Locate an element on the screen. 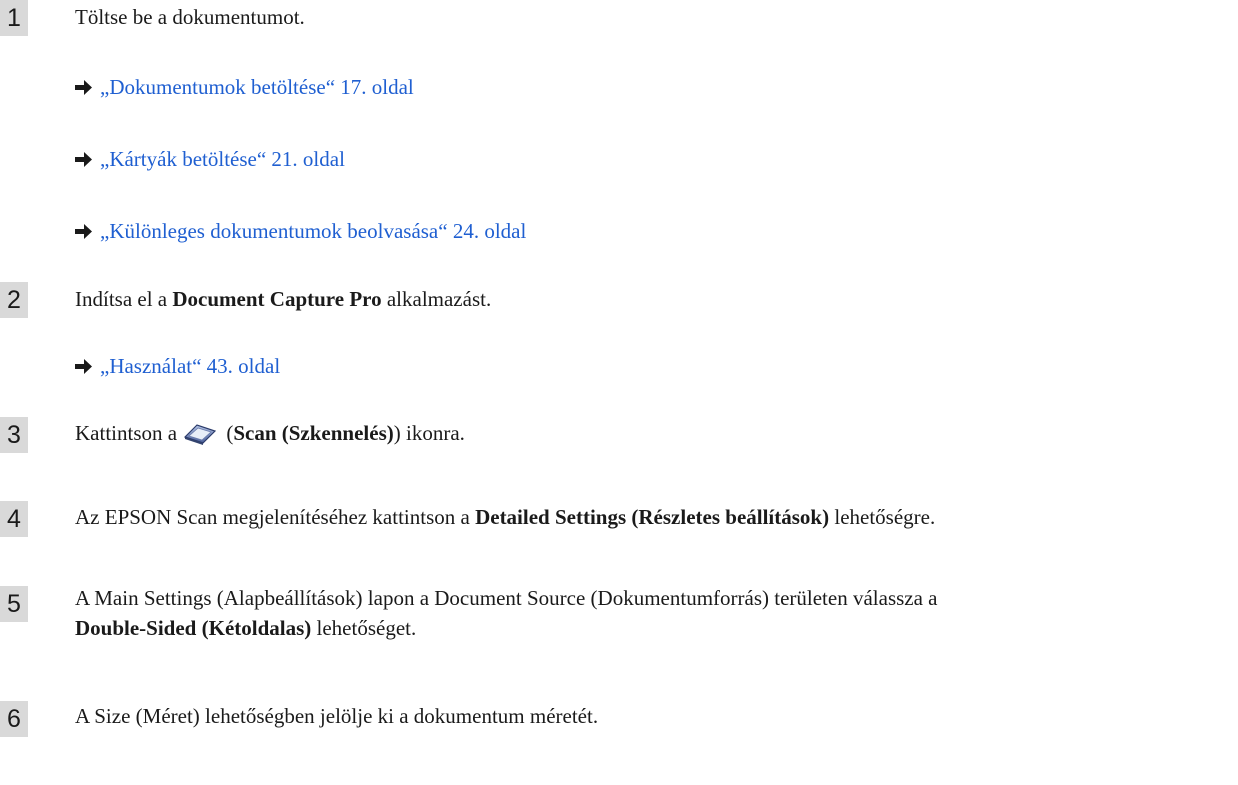  link-item-2: „Kártyák betöltése“ 21. oldal is located at coordinates (210, 159).